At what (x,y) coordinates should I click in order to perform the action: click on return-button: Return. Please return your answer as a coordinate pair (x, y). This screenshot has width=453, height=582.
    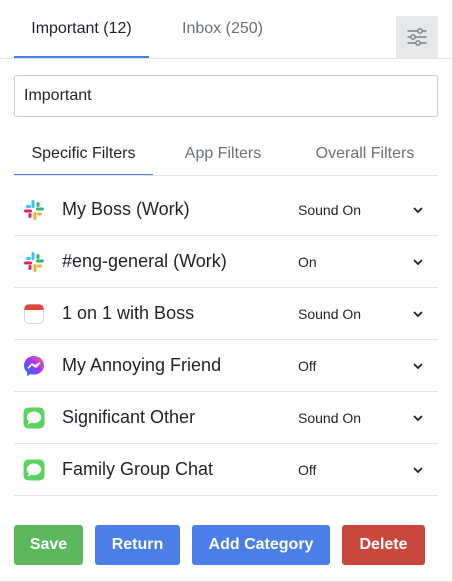
    Looking at the image, I should click on (137, 545).